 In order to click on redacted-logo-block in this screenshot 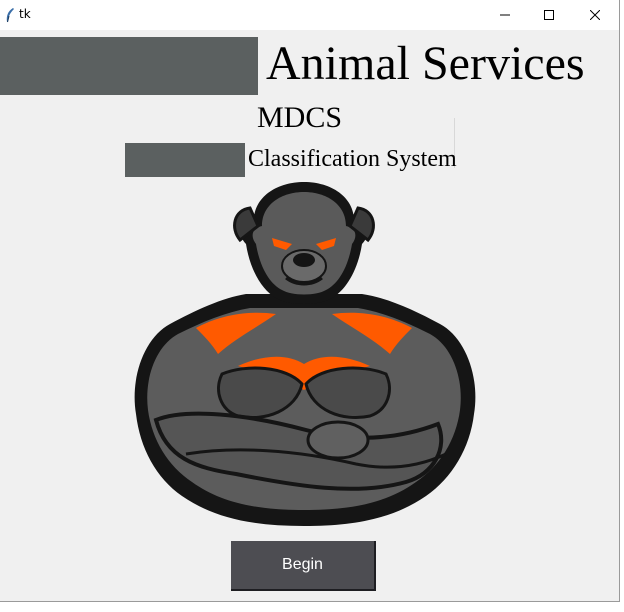, I will do `click(129, 66)`.